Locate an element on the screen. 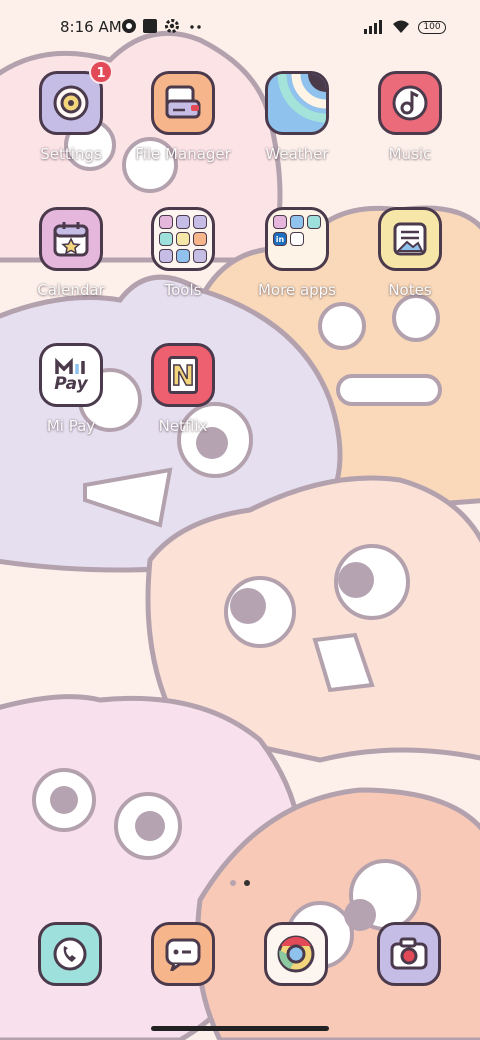  folder-icon is located at coordinates (183, 239).